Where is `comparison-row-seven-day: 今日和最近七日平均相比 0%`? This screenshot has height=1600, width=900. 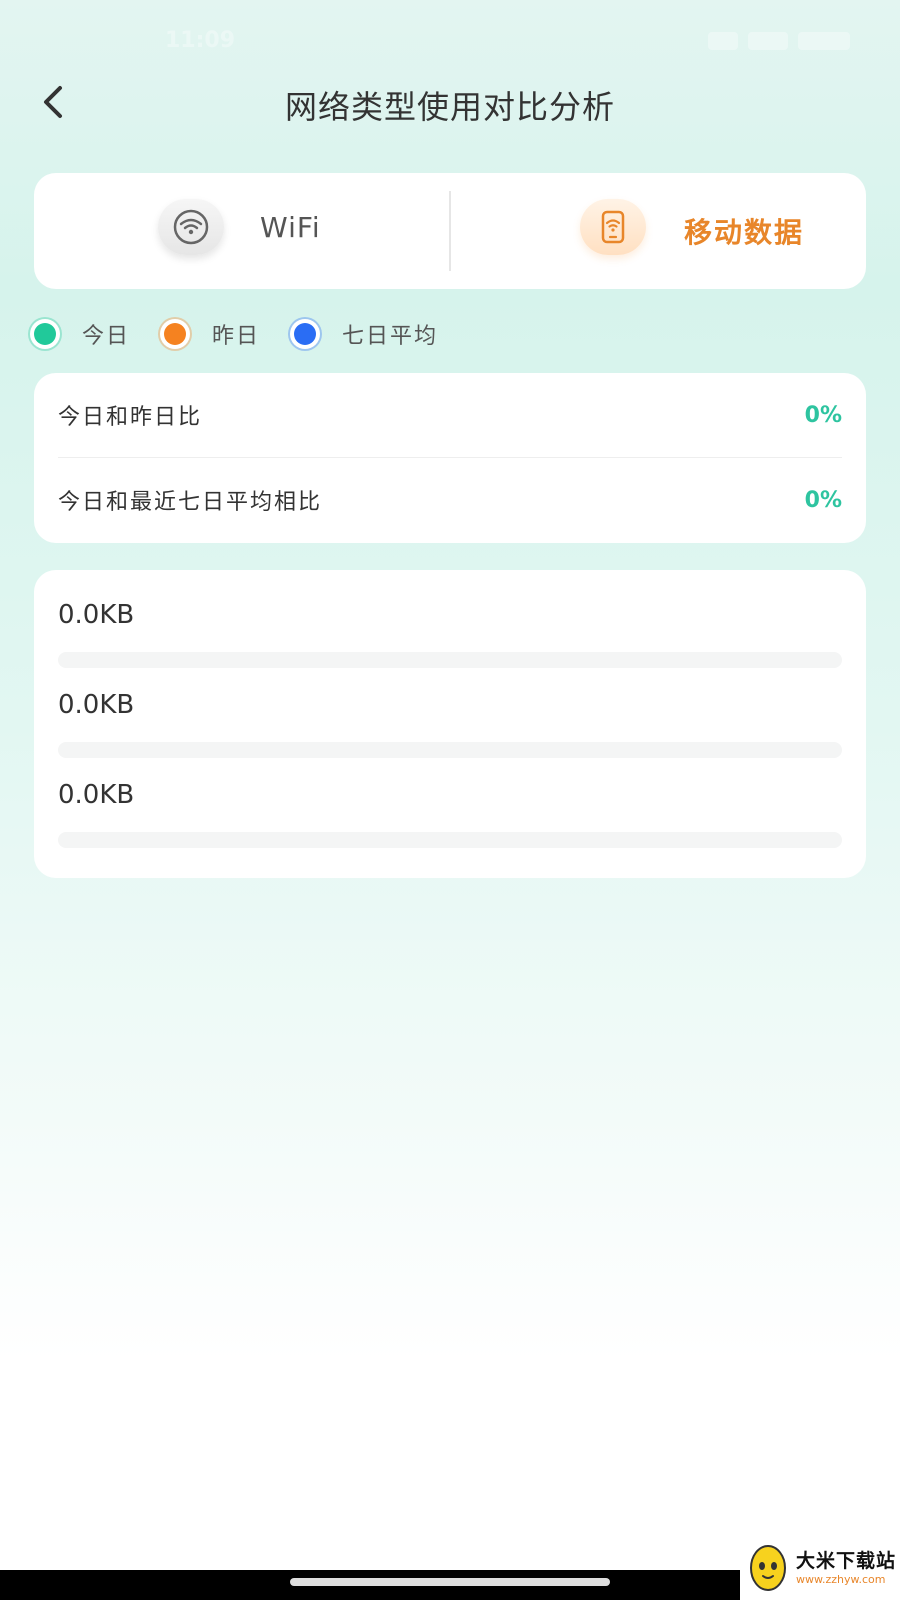
comparison-row-seven-day: 今日和最近七日平均相比 0% is located at coordinates (450, 500).